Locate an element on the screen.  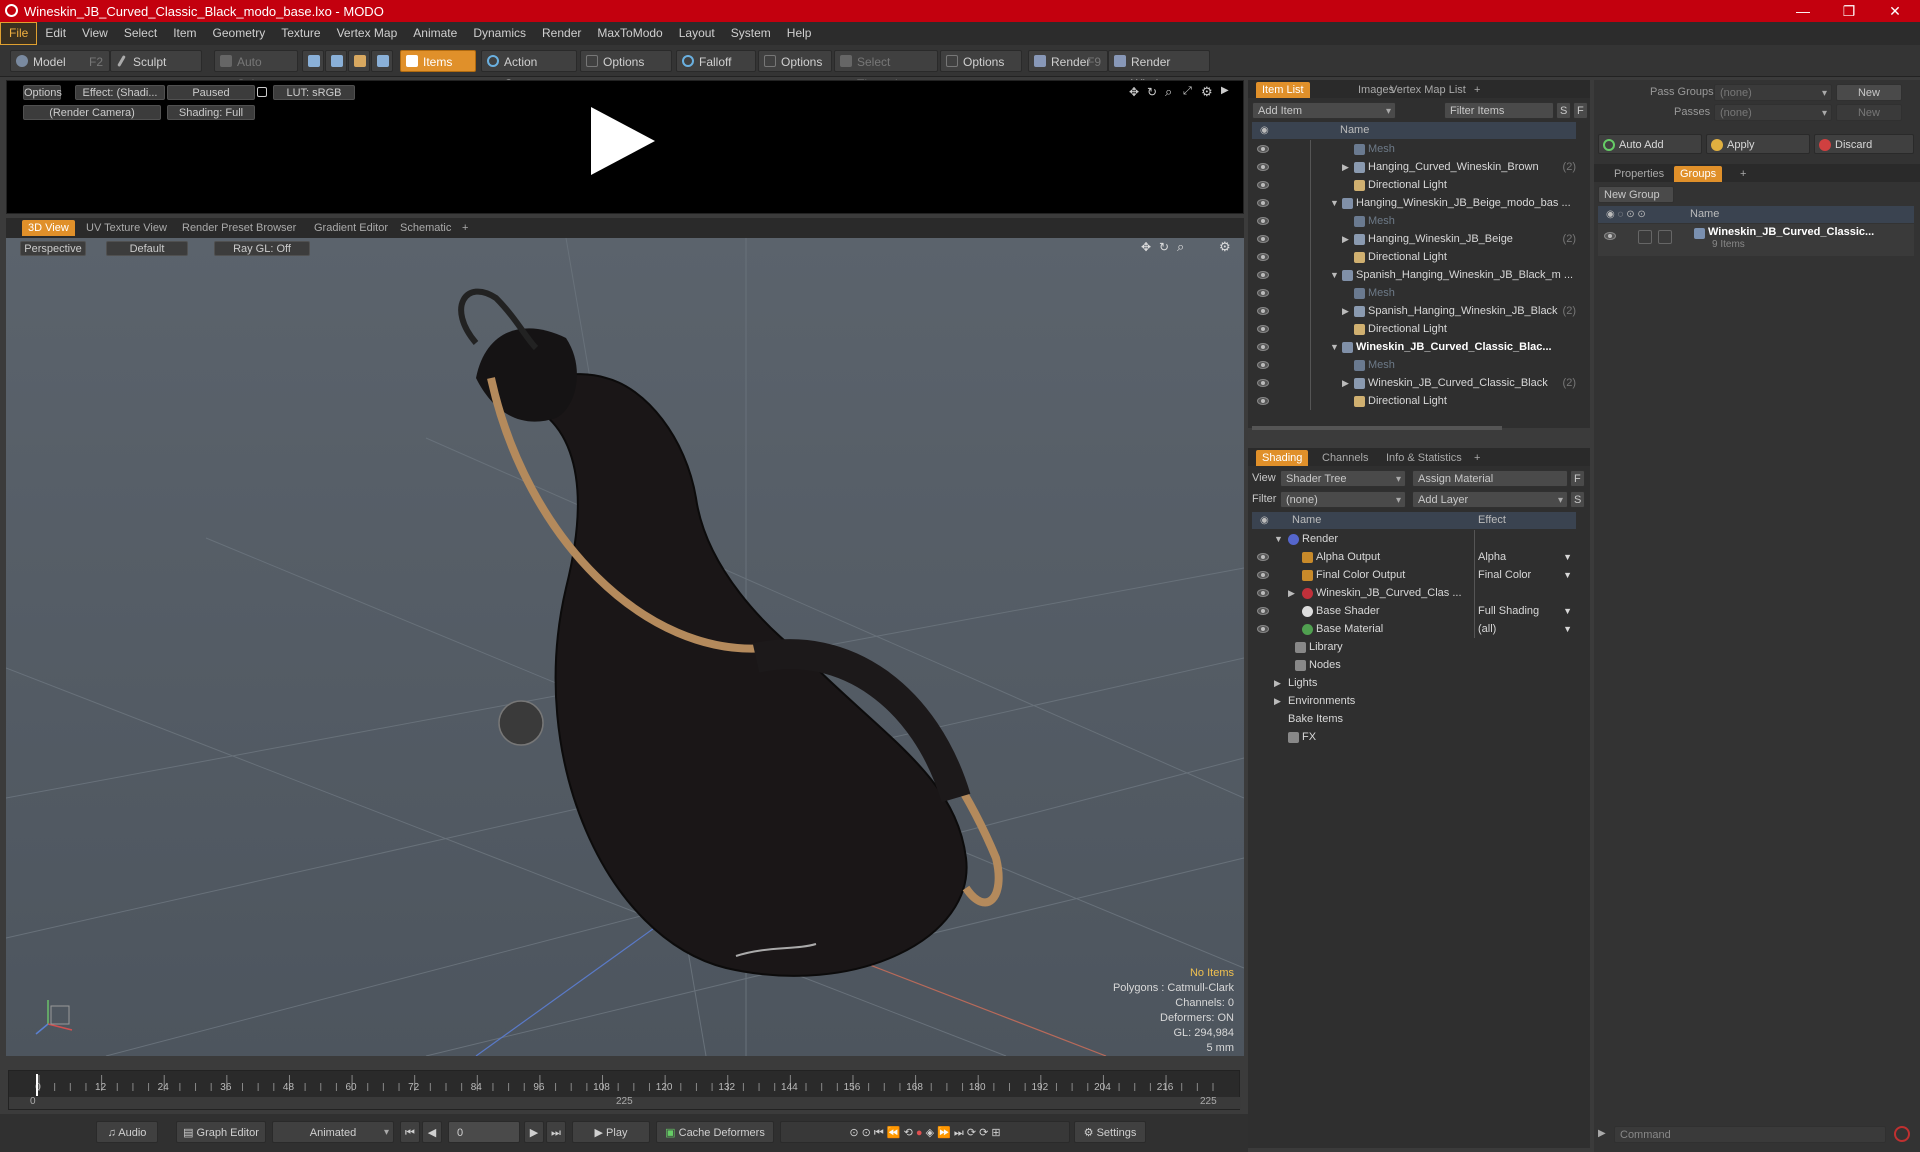
item-list-tab-vertex-map-list: Vertex Map List is located at coordinates (1428, 90).